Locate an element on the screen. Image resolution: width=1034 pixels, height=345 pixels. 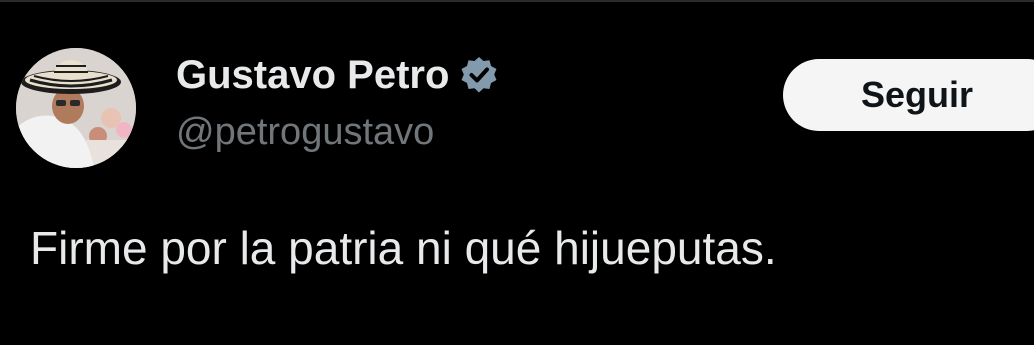
author-display-name: Gustavo Petro is located at coordinates (312, 75).